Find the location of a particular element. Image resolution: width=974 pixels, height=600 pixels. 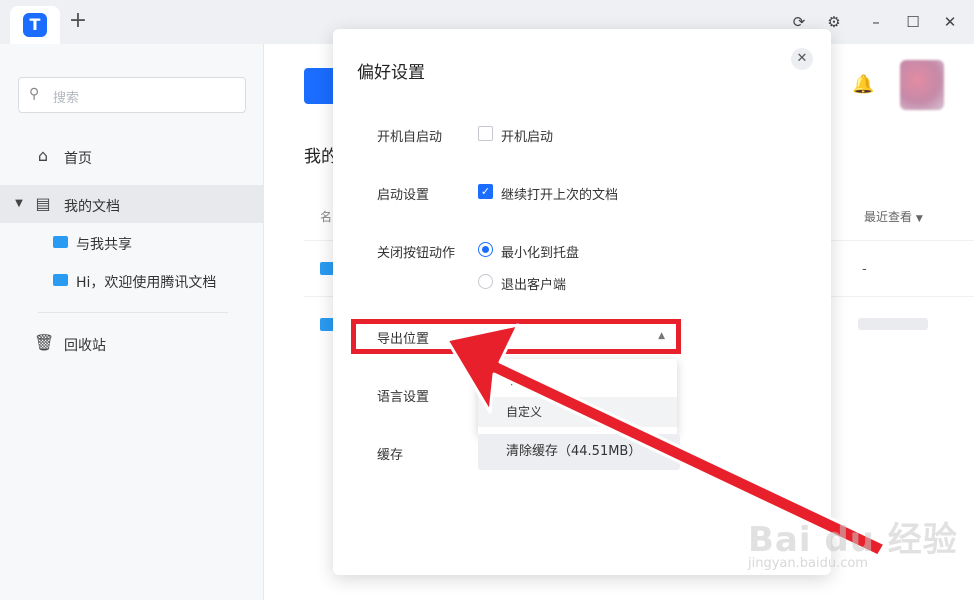

document-icon: ▤ is located at coordinates (43, 203).